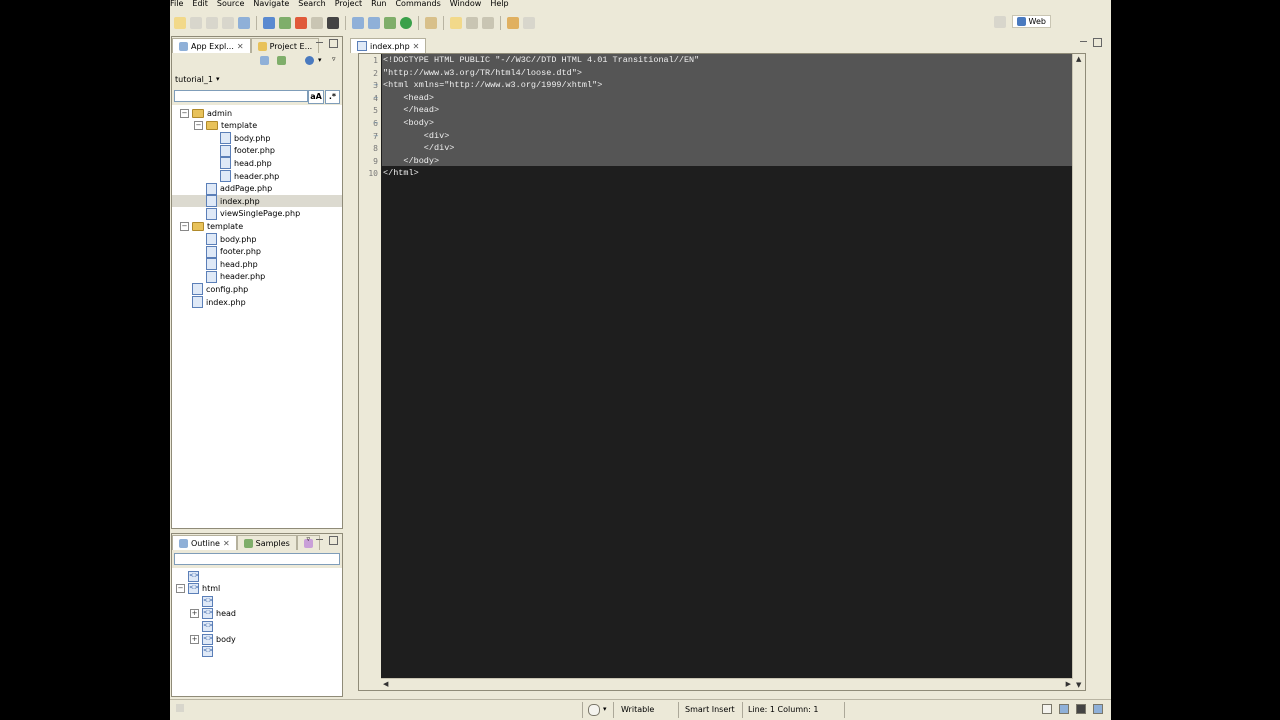 This screenshot has width=1280, height=720. What do you see at coordinates (241, 96) in the screenshot?
I see `filter-input` at bounding box center [241, 96].